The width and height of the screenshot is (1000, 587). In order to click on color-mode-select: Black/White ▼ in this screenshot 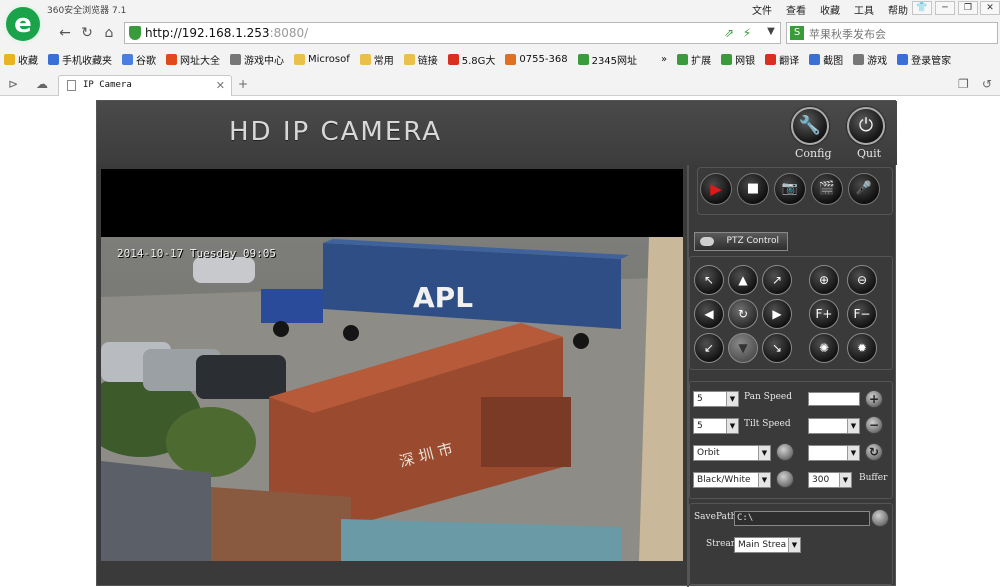, I will do `click(732, 480)`.